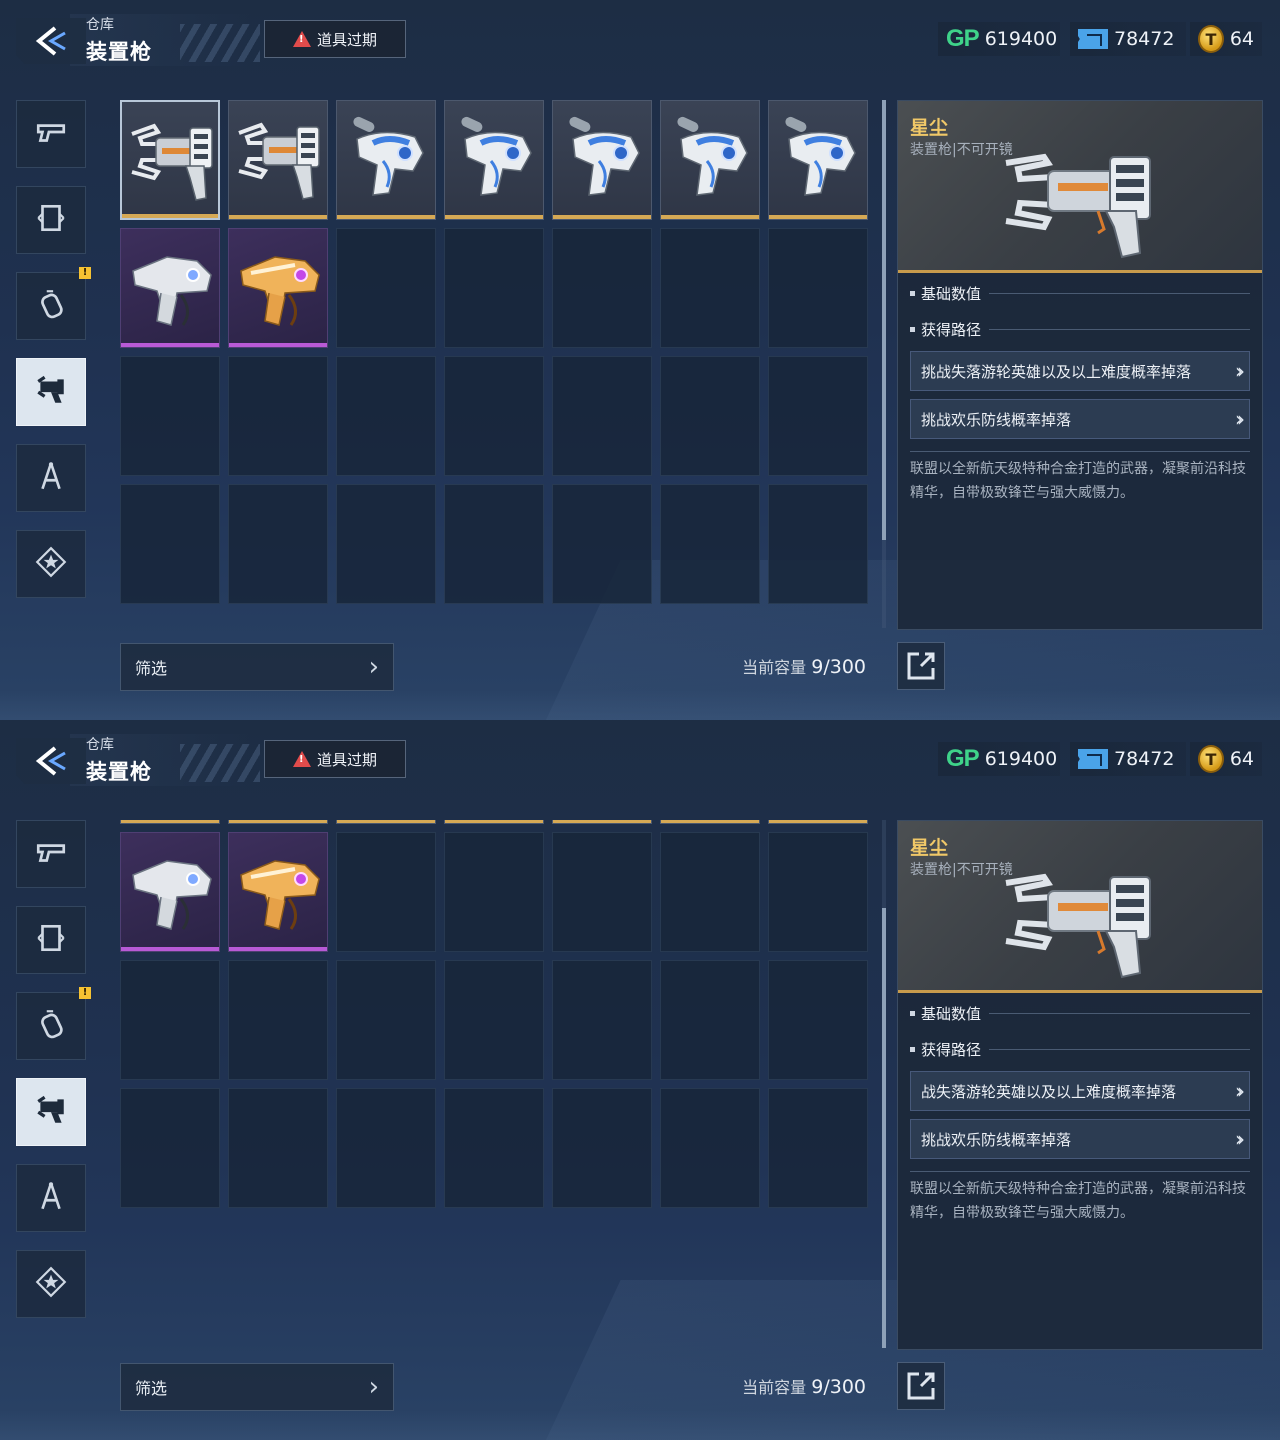 This screenshot has width=1280, height=1440. I want to click on device-gun-icon, so click(51, 392).